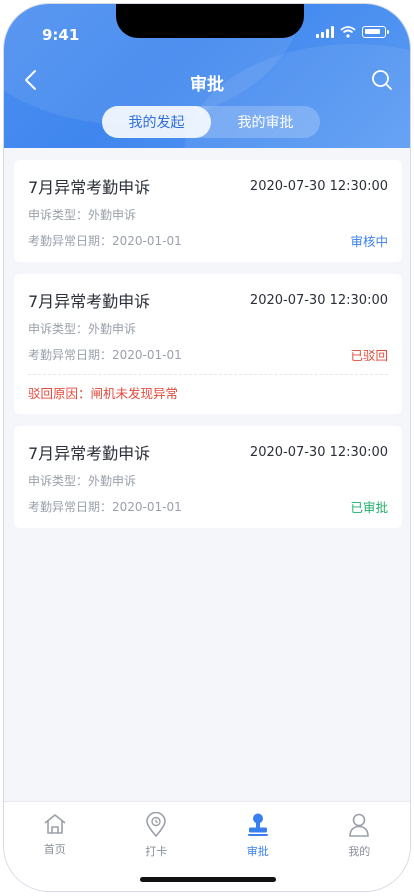  I want to click on tabbar-item-home: 首页, so click(55, 846).